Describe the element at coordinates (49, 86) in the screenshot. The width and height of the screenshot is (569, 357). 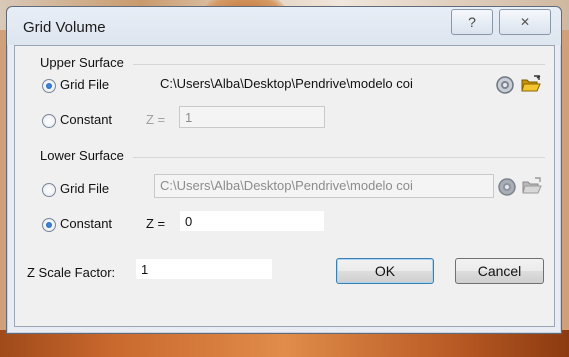
I see `upper-grid-file-radio` at that location.